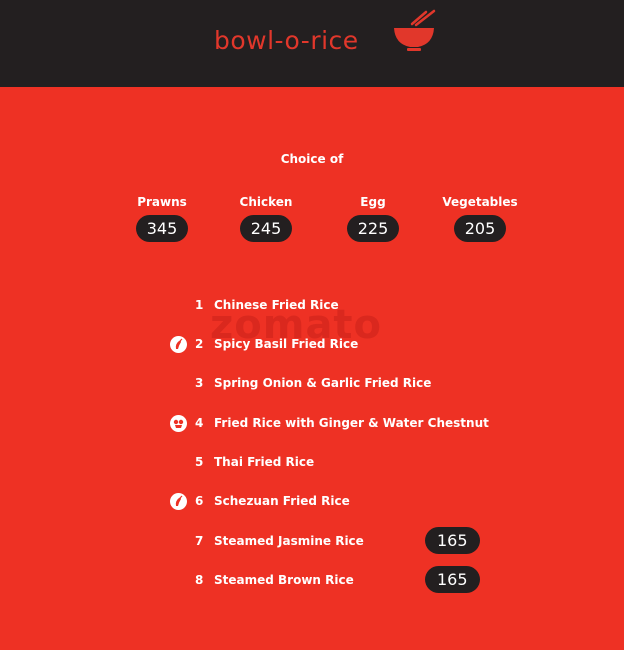 The width and height of the screenshot is (624, 650). I want to click on item-number: 4, so click(199, 423).